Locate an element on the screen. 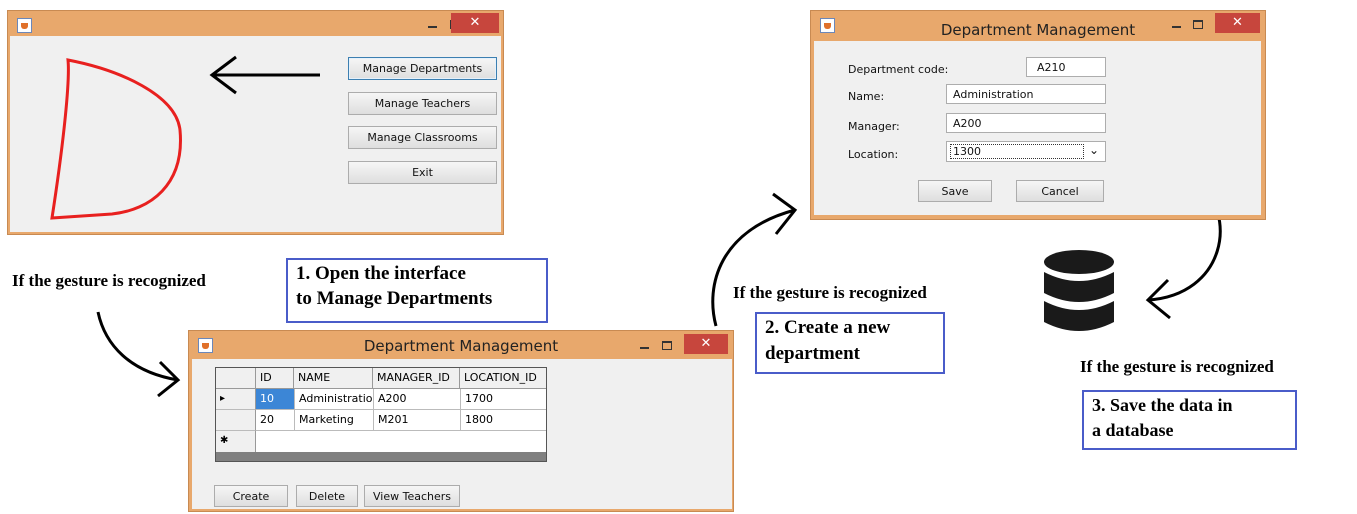  cancel-button: Cancel is located at coordinates (1060, 191).